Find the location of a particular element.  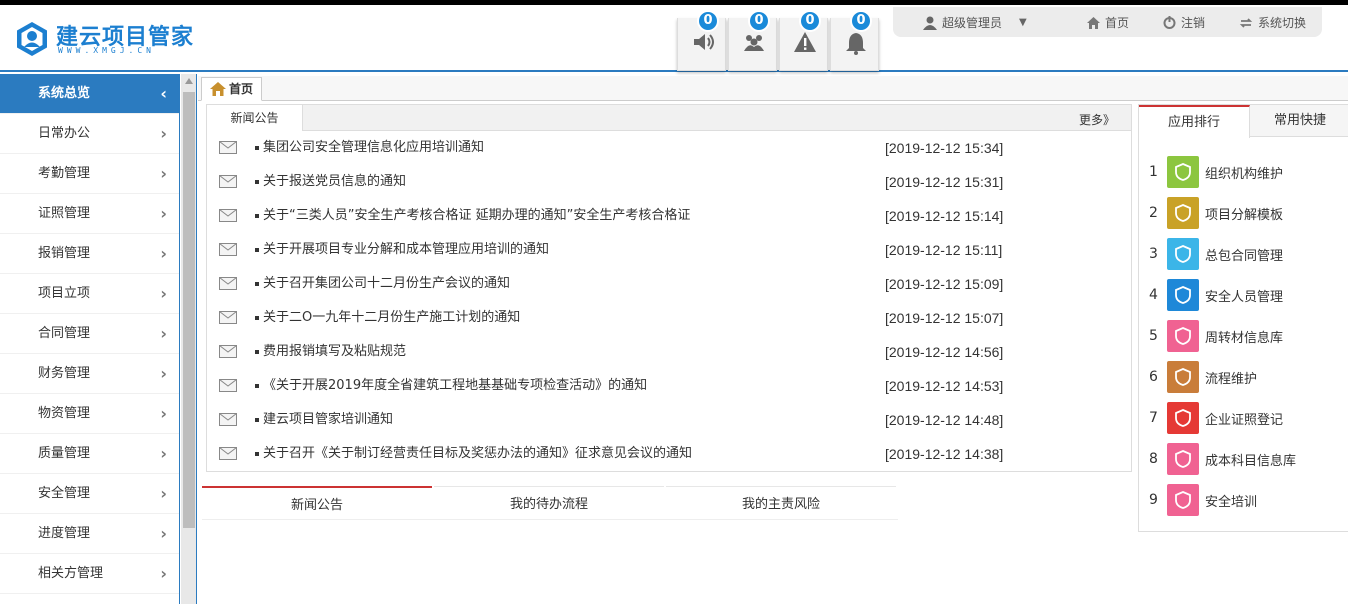

news-item: 关于召开集团公司十二月份生产会议的通知 [2019-12-12 15:09] is located at coordinates (669, 284).